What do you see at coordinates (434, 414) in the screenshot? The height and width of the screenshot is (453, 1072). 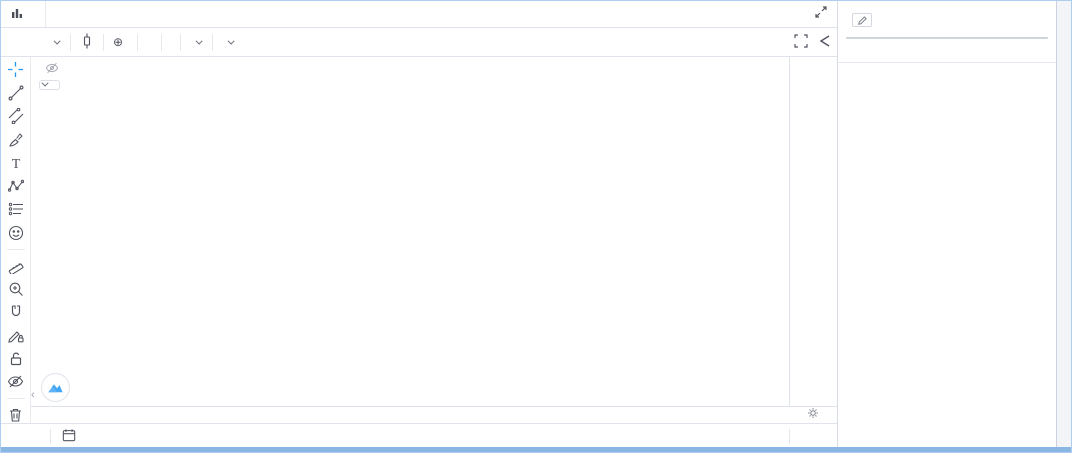 I see `time-axis` at bounding box center [434, 414].